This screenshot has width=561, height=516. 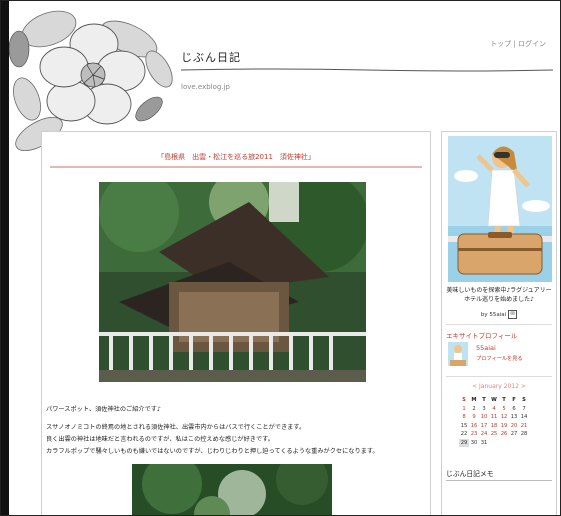 I want to click on calendar-week-row: 1 2 3 4 5 6 7, so click(x=494, y=409).